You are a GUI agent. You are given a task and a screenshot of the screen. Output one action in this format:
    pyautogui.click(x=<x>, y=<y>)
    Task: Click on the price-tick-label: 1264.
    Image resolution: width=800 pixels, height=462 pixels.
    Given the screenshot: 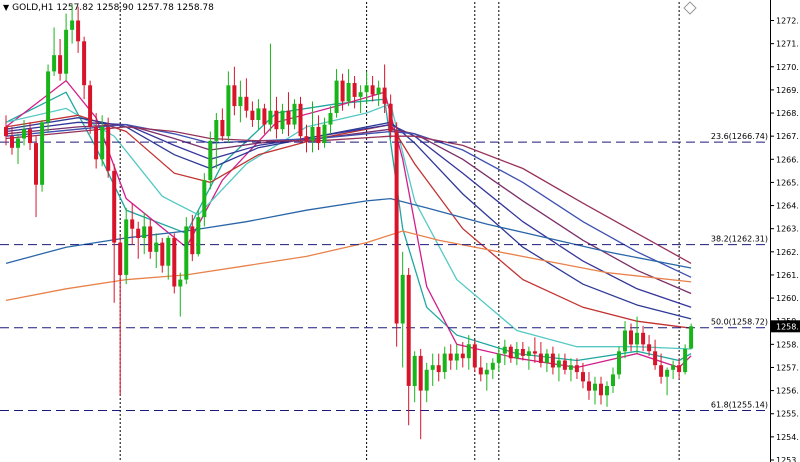 What is the action you would take?
    pyautogui.click(x=787, y=206)
    